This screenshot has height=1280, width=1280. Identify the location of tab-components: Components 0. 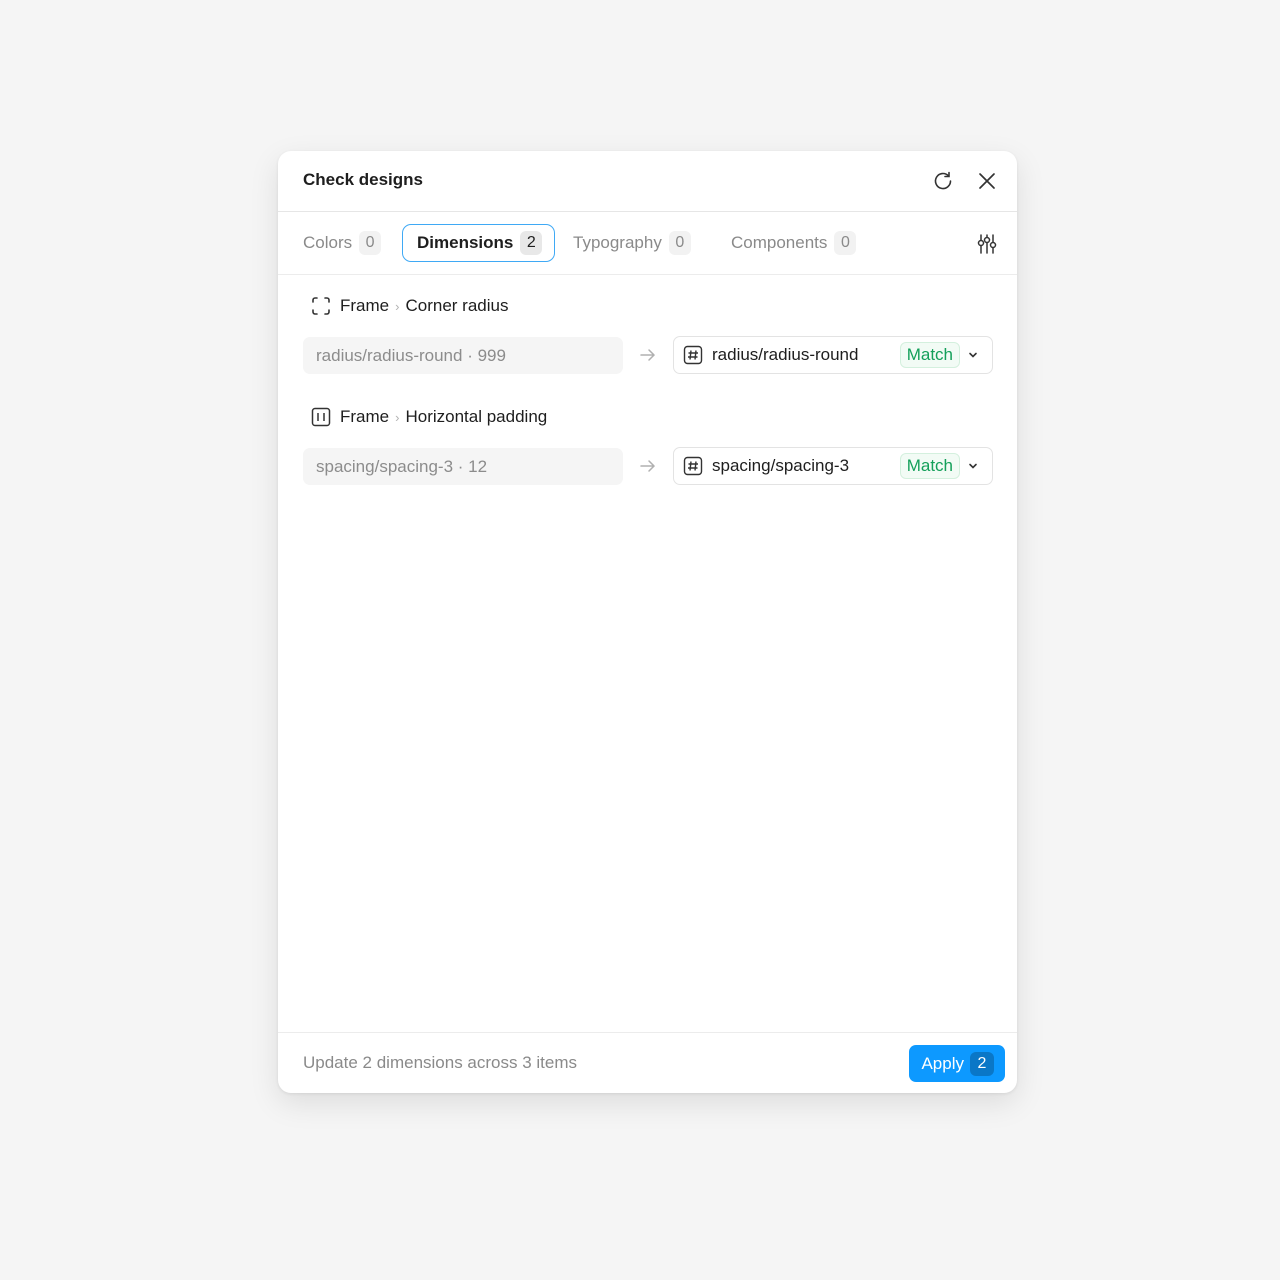
(794, 243).